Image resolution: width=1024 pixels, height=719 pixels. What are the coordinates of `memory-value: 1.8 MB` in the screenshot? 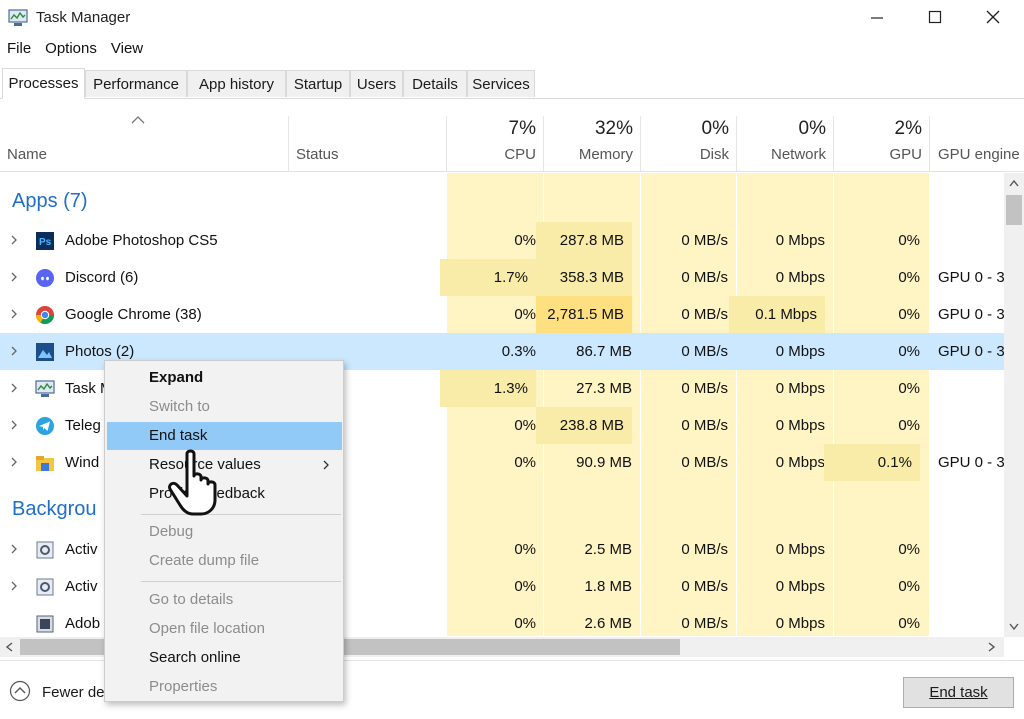 It's located at (608, 586).